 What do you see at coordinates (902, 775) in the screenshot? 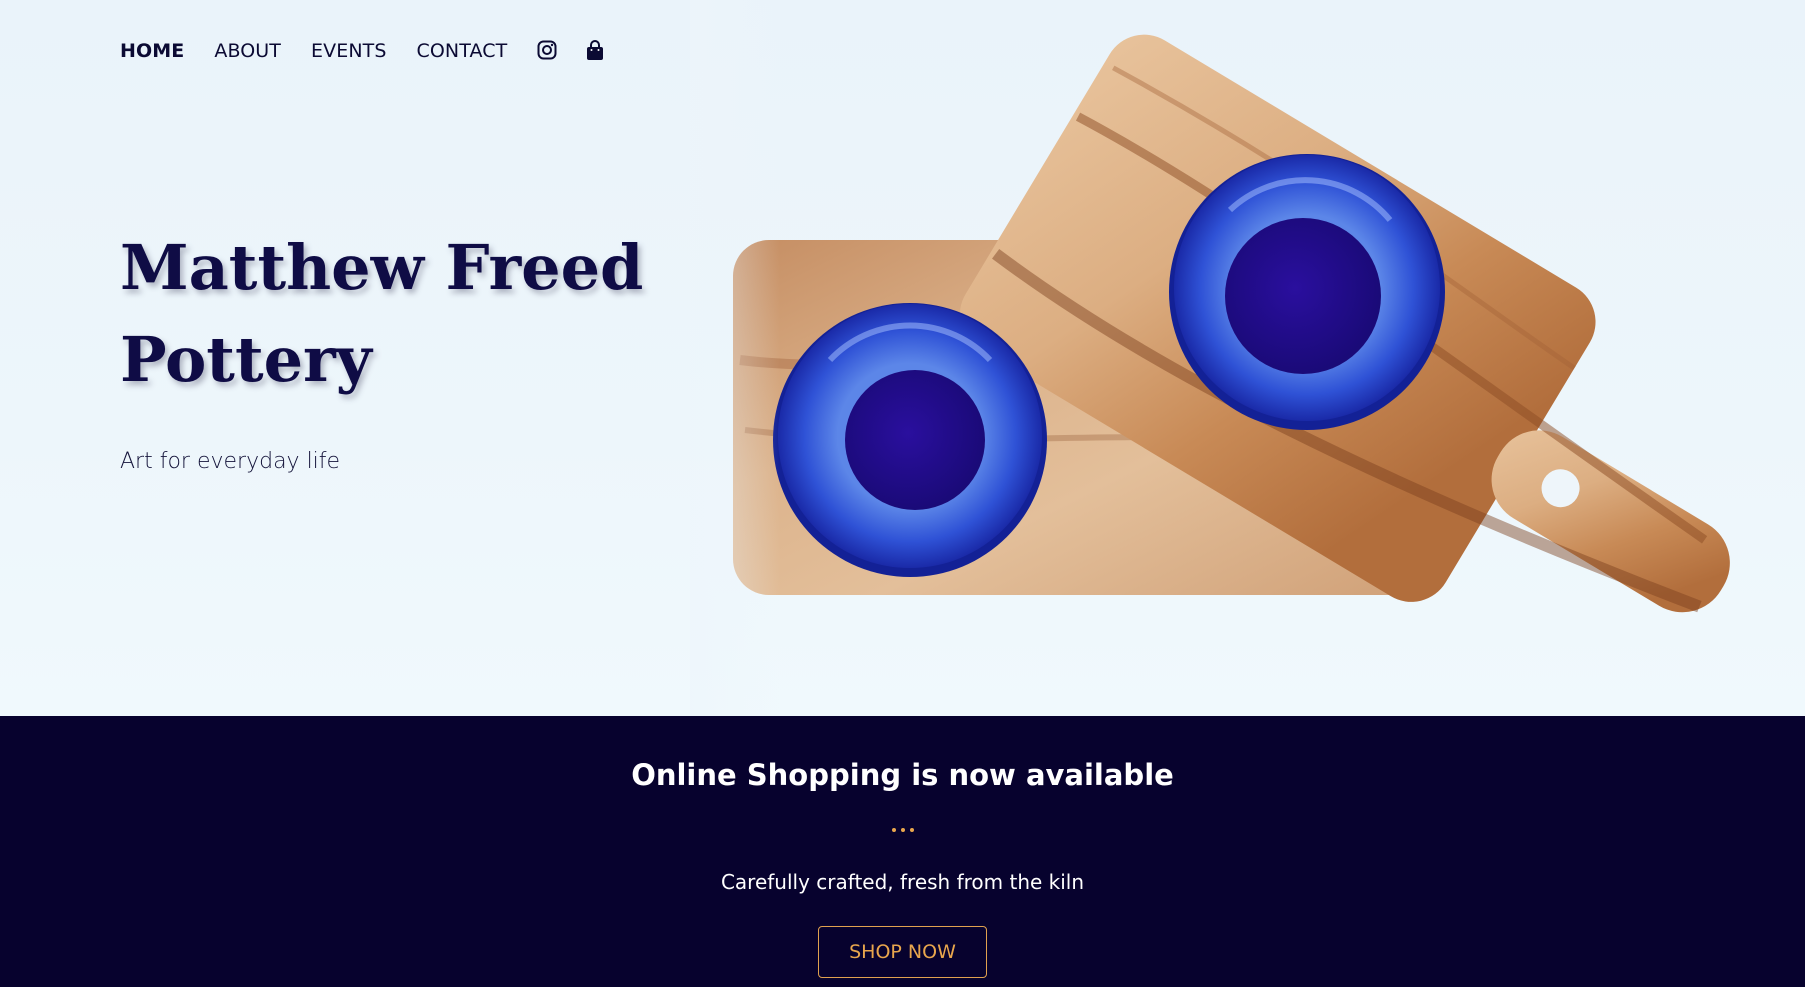
I see `promo-title: Online Shopping is now available` at bounding box center [902, 775].